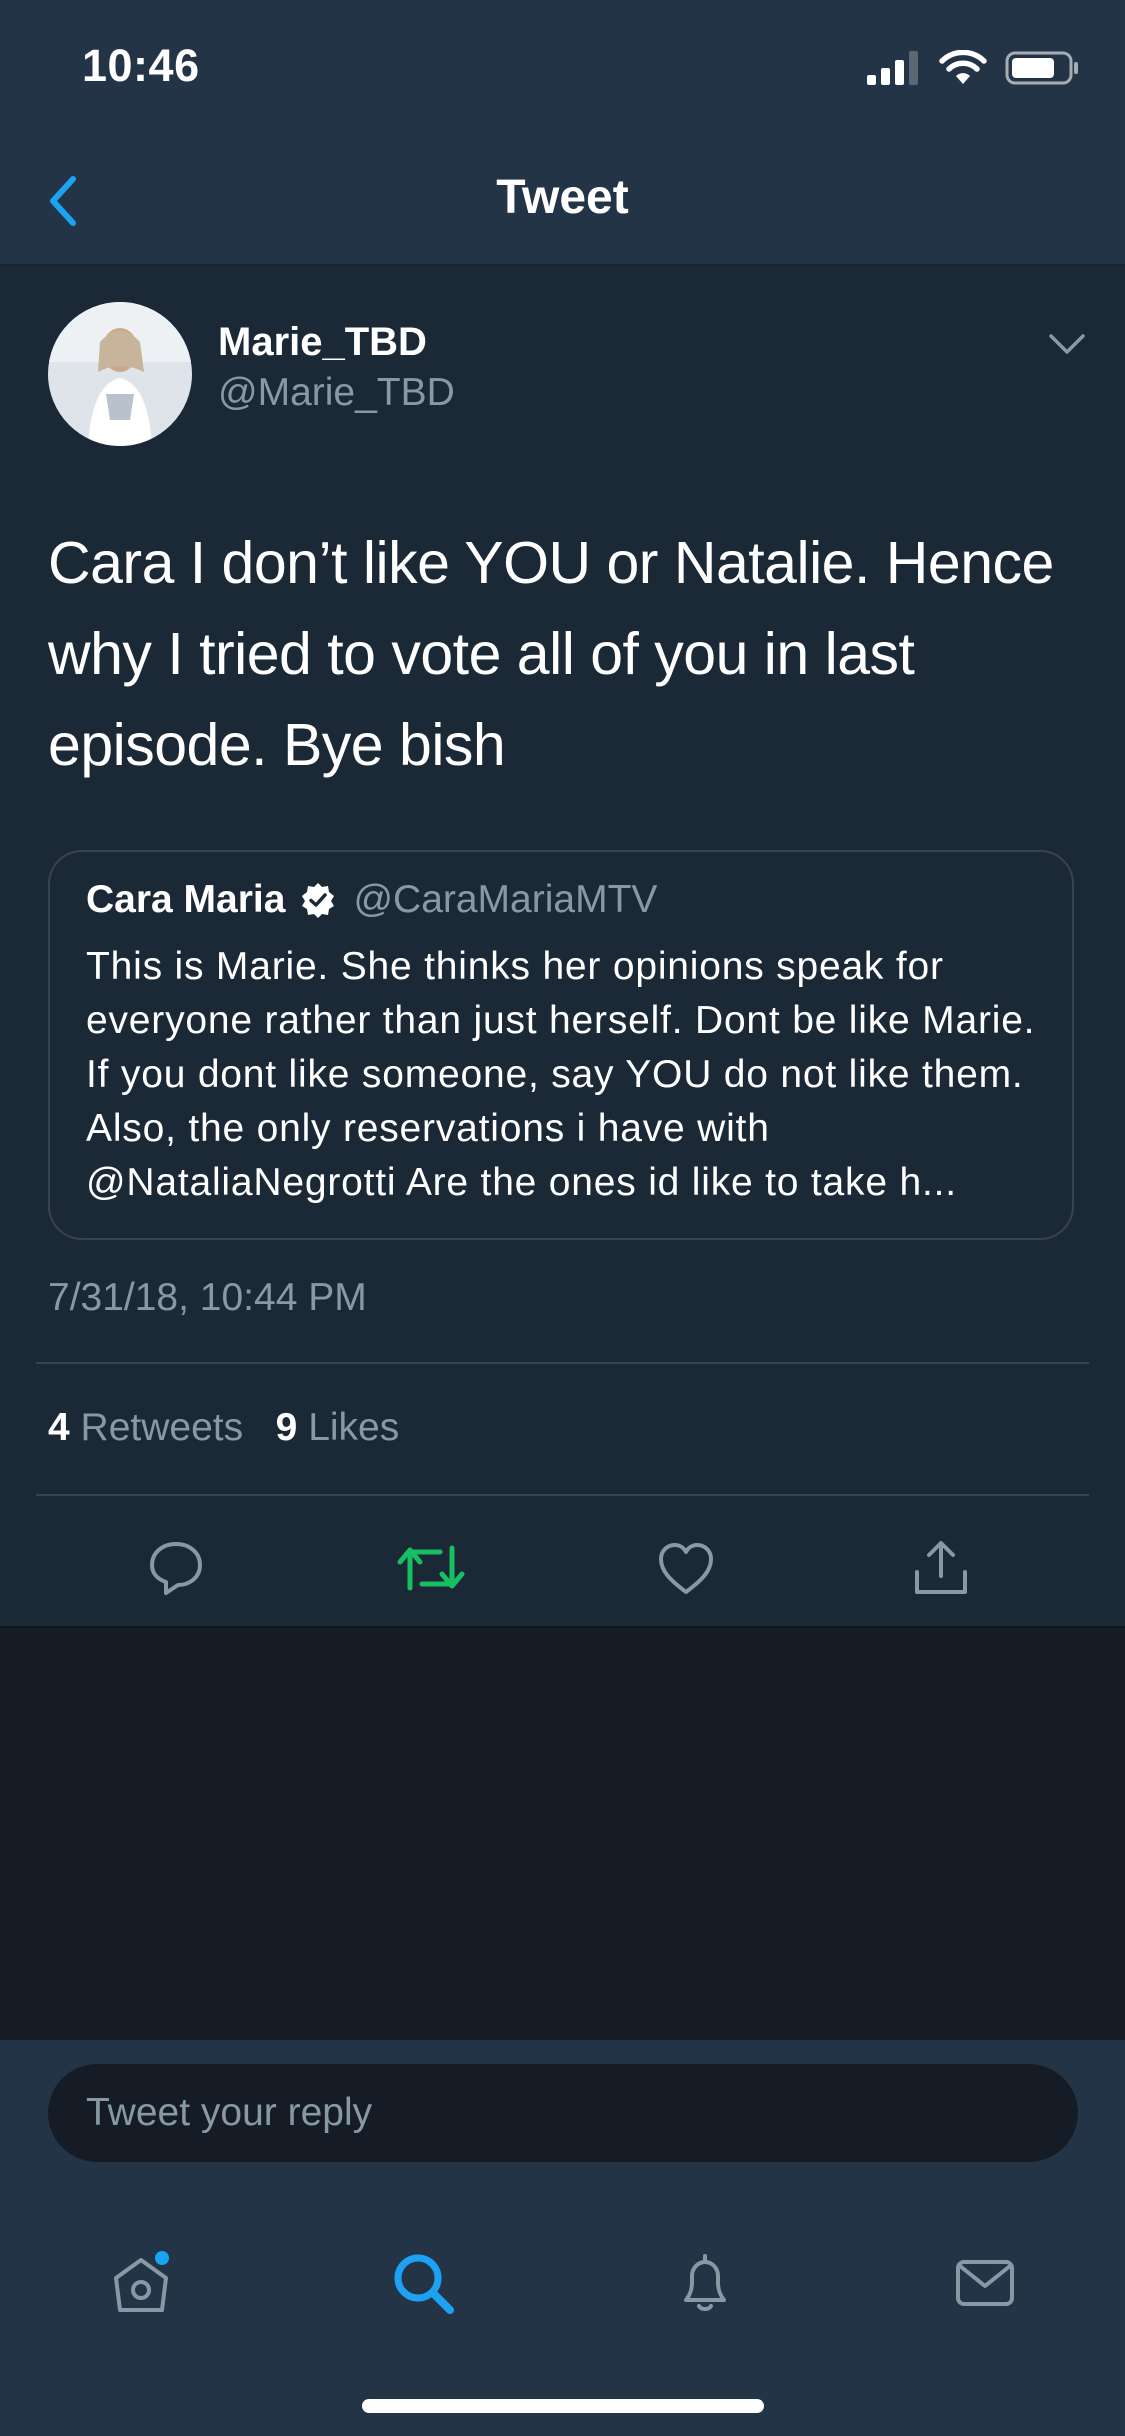 This screenshot has height=2436, width=1125. Describe the element at coordinates (562, 1570) in the screenshot. I see `tweet-actions` at that location.